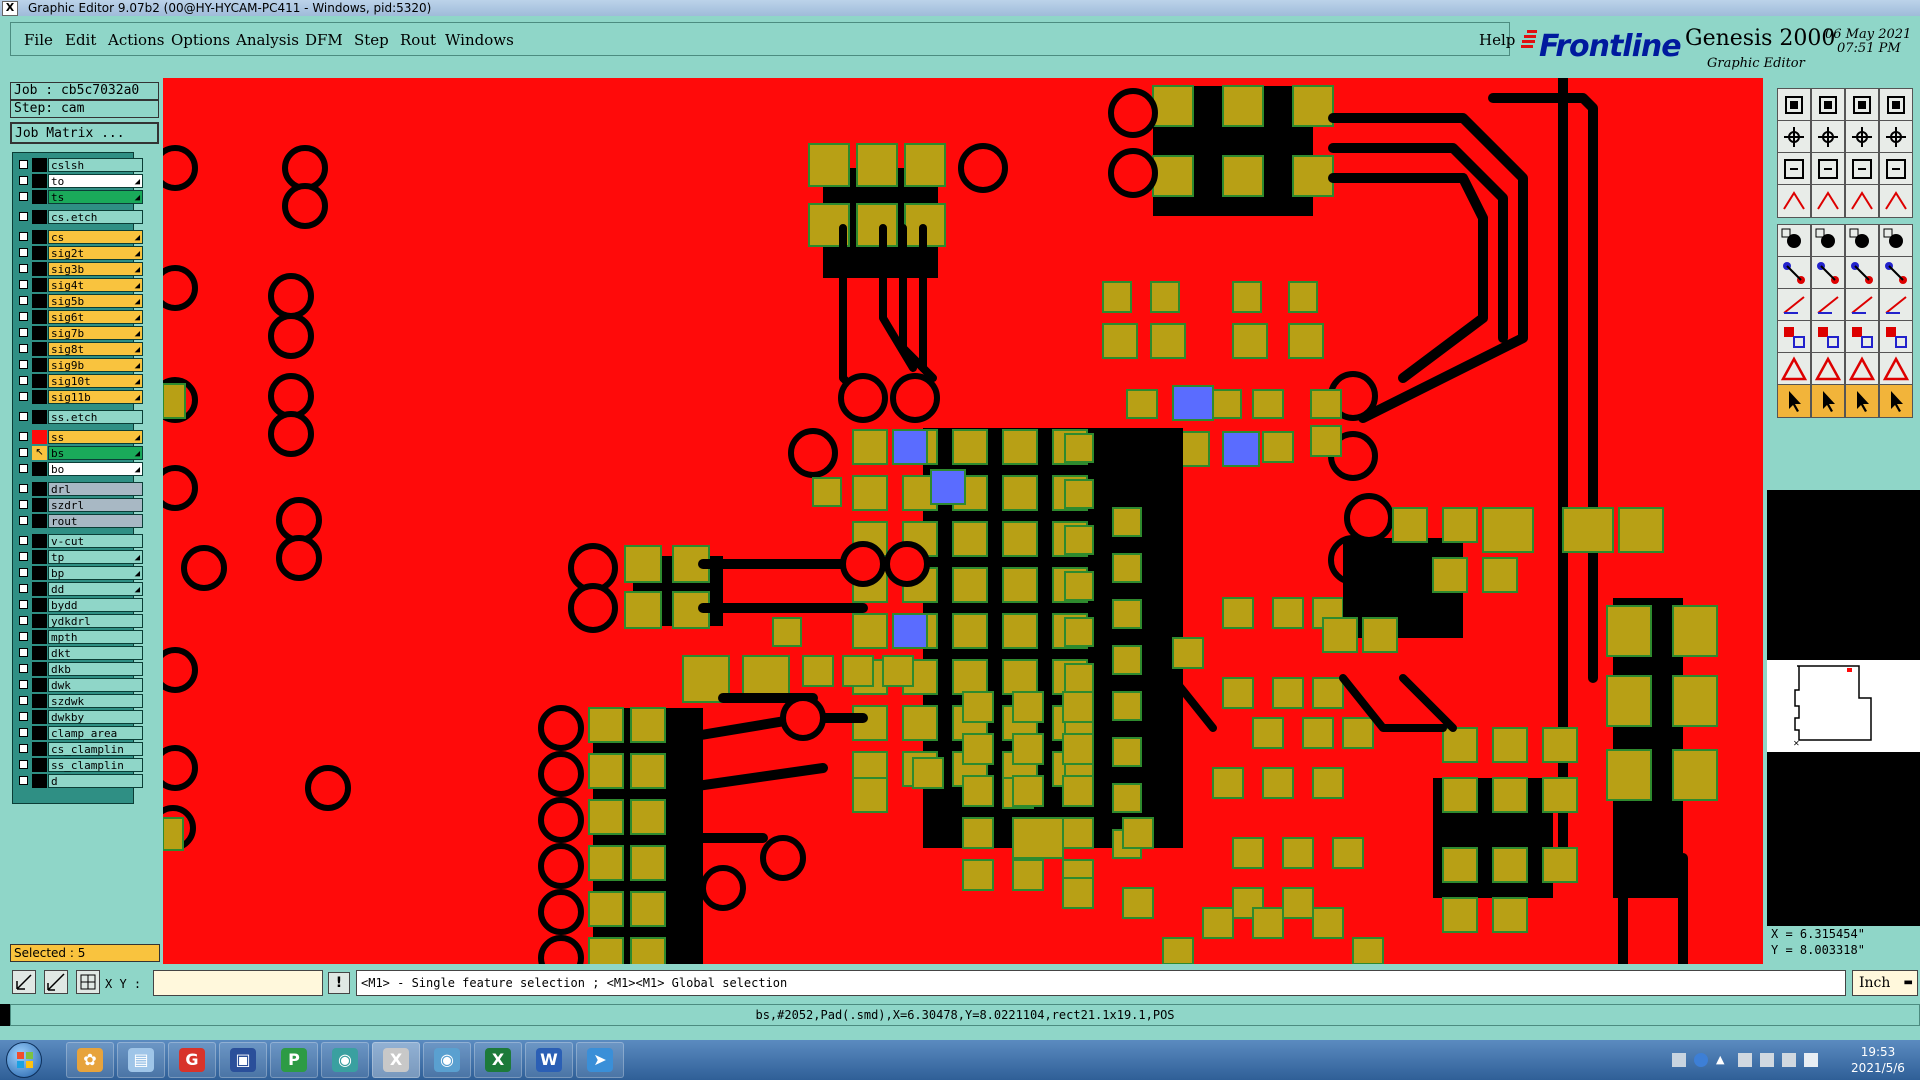 The width and height of the screenshot is (1920, 1080). What do you see at coordinates (95, 489) in the screenshot?
I see `layer-name: drl` at bounding box center [95, 489].